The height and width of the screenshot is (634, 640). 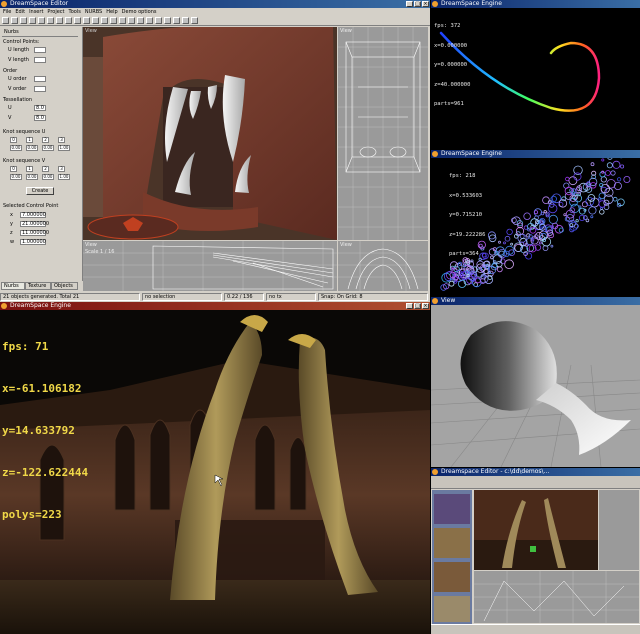 What do you see at coordinates (140, 20) in the screenshot?
I see `sphere-icon` at bounding box center [140, 20].